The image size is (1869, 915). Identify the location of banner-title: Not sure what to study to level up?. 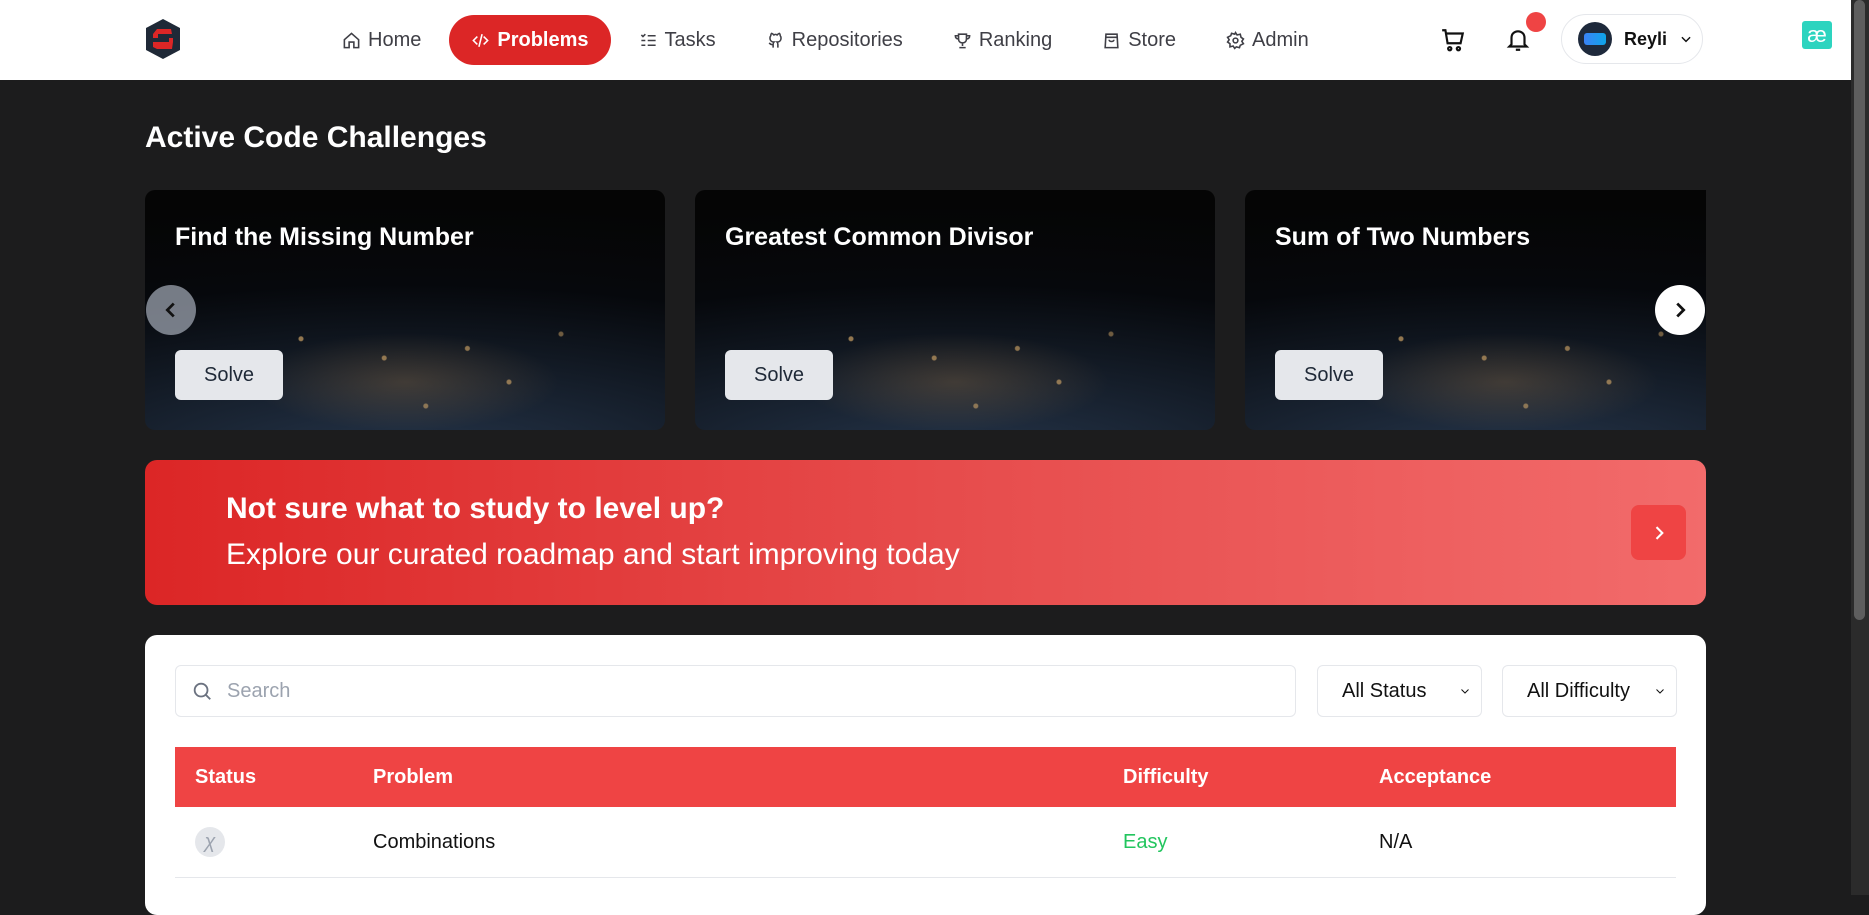
(475, 508).